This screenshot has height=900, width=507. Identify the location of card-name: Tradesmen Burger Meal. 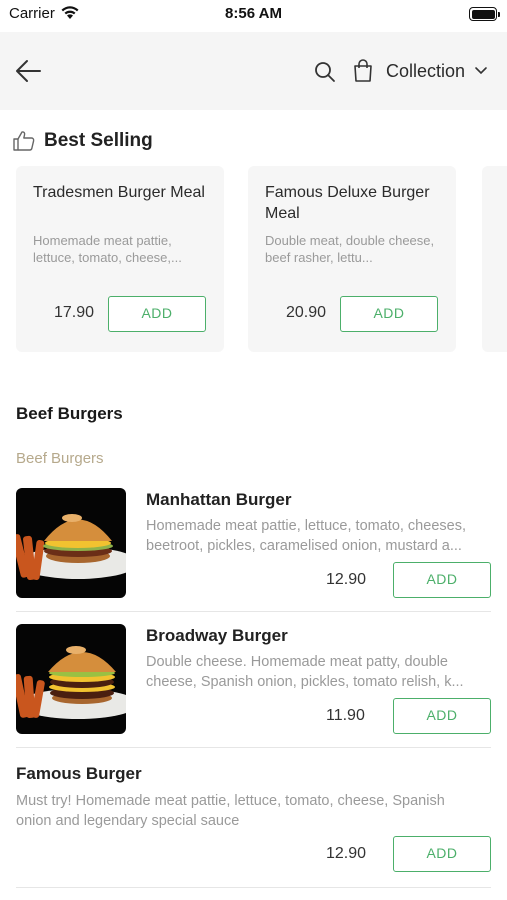
(119, 192).